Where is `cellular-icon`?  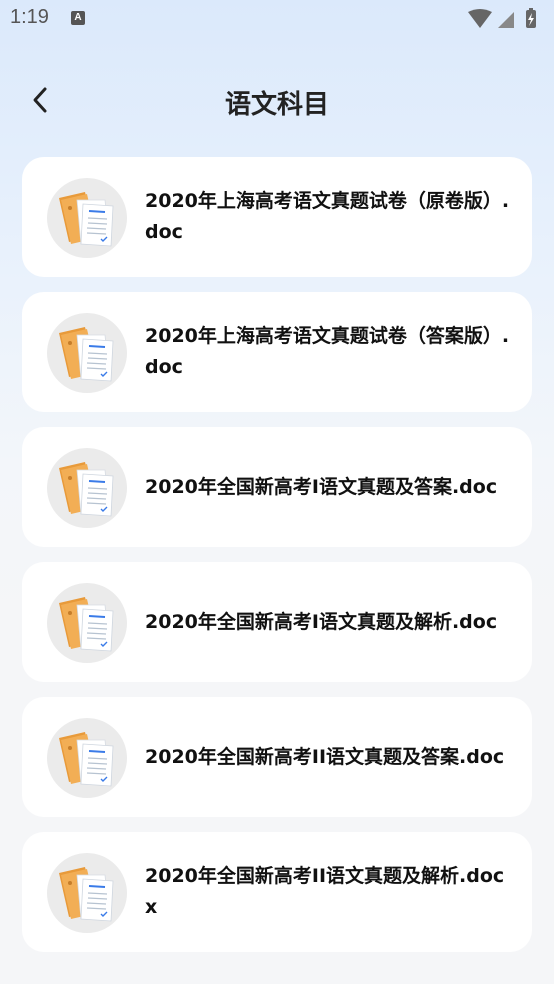
cellular-icon is located at coordinates (506, 20).